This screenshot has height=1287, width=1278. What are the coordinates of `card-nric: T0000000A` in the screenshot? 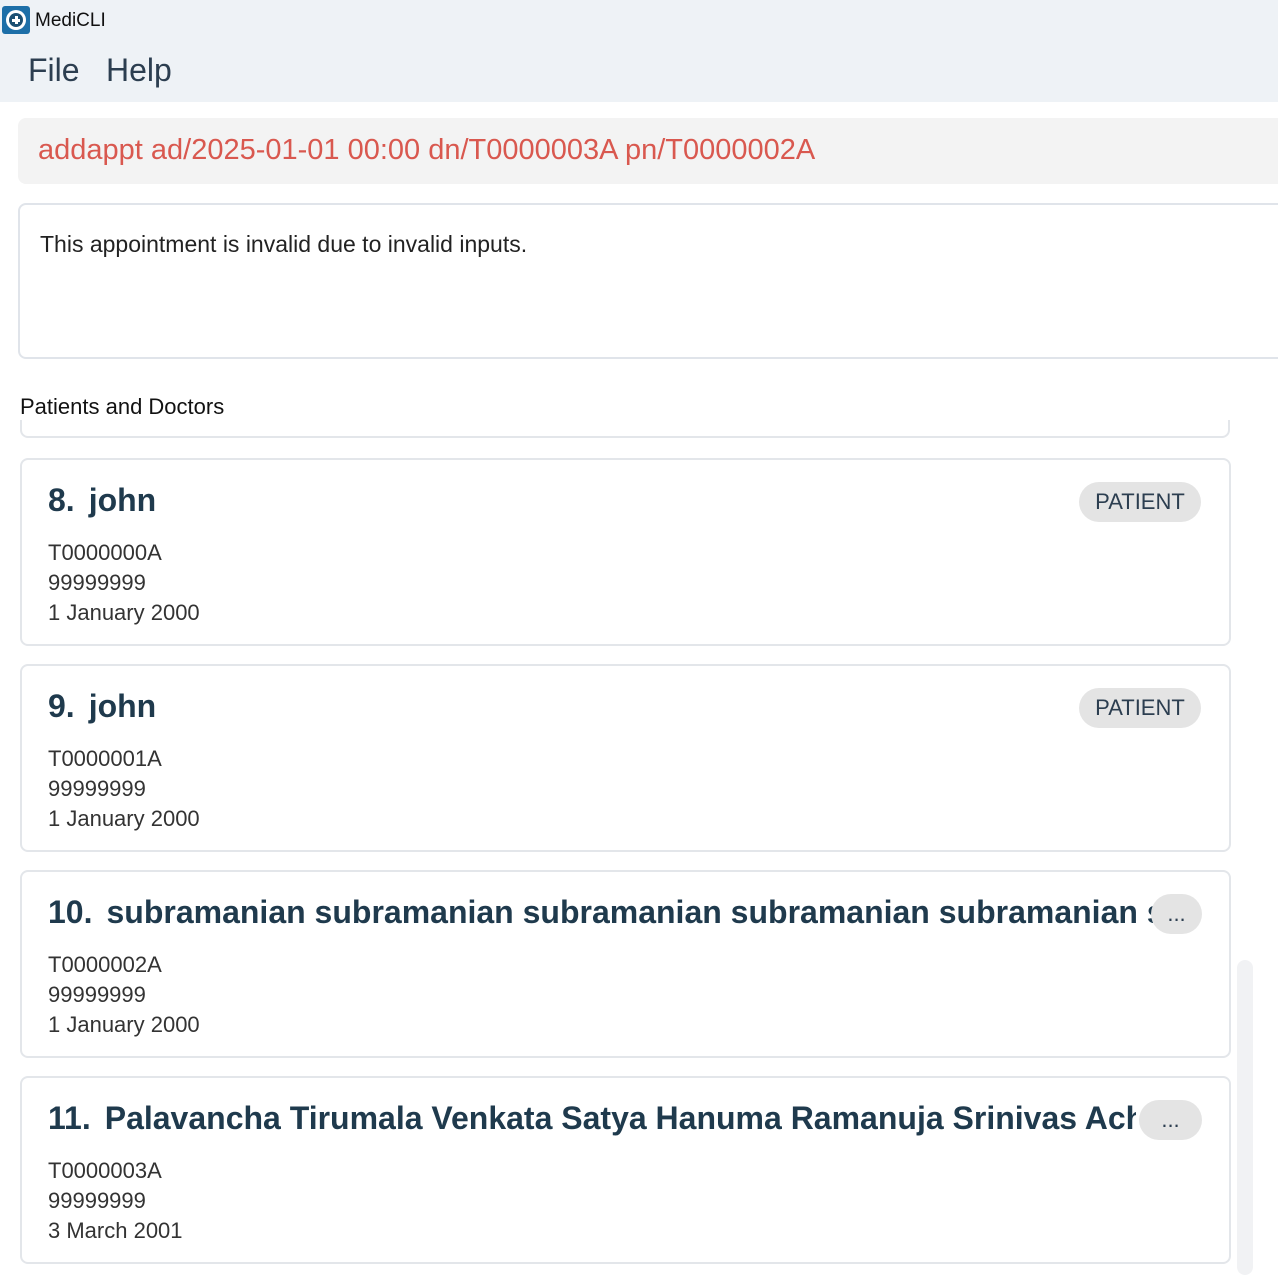 It's located at (105, 552).